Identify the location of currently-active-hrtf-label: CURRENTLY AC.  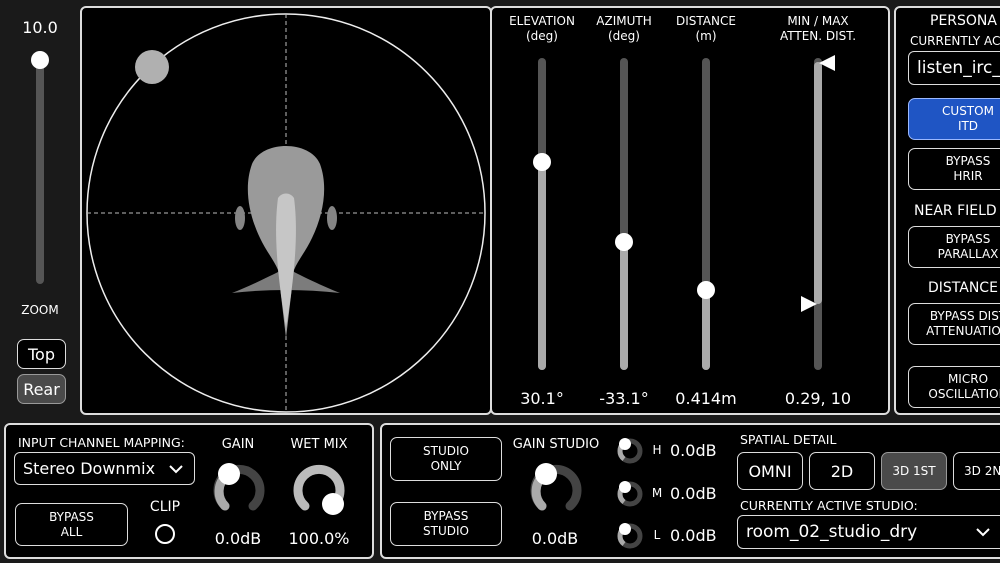
(955, 41).